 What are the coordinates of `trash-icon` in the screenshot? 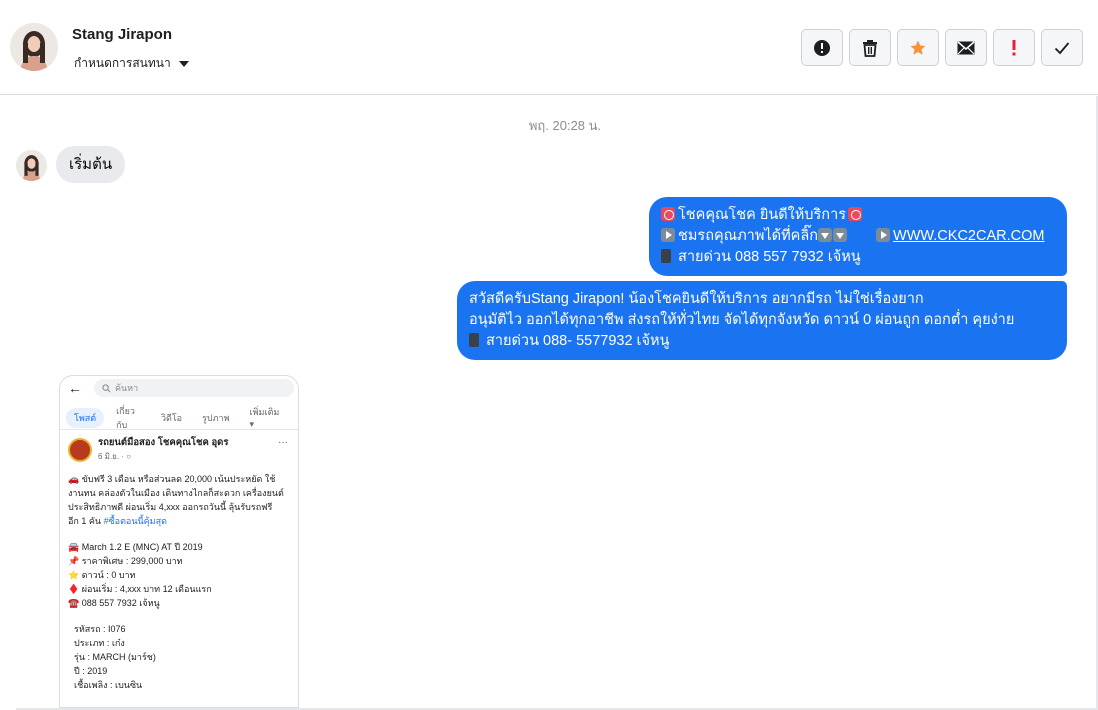 It's located at (870, 48).